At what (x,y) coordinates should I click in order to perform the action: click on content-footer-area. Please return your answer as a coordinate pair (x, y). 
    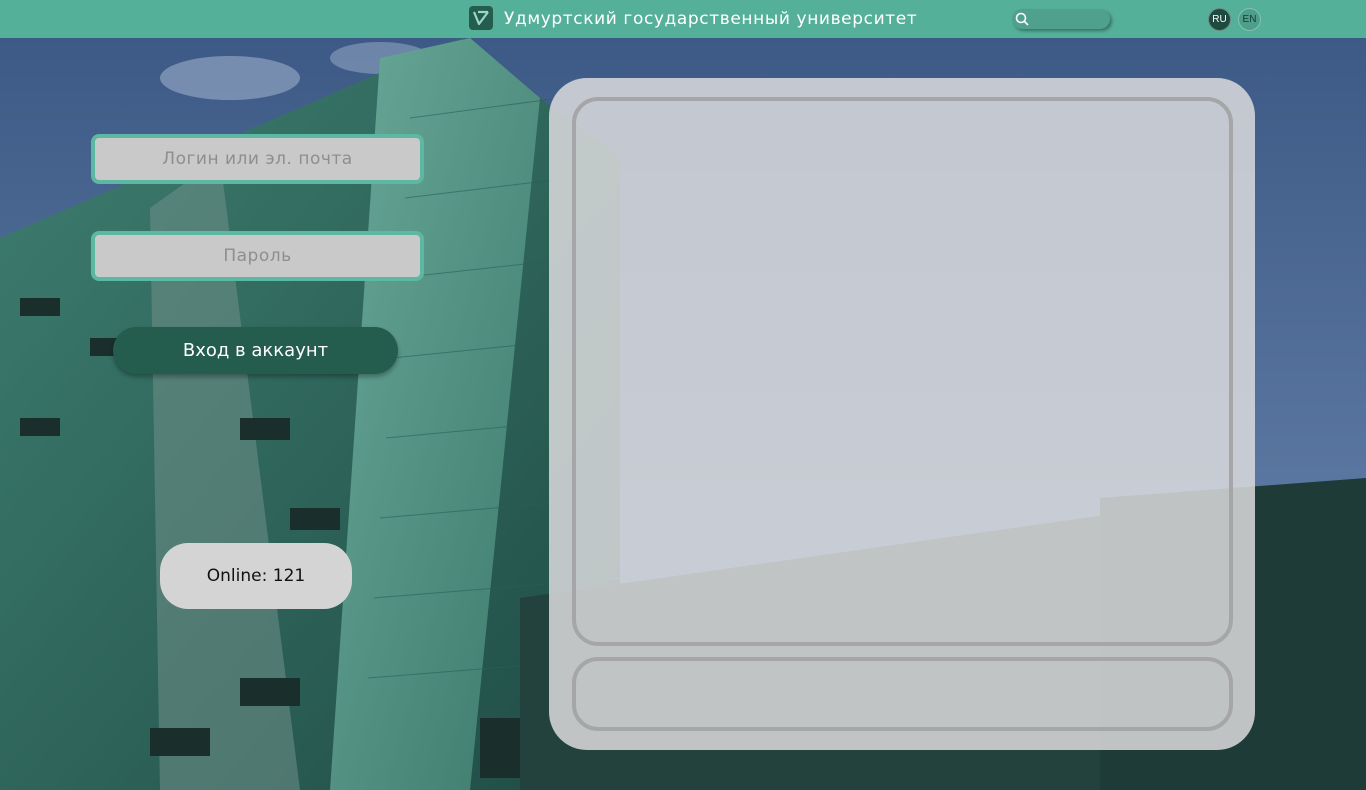
    Looking at the image, I should click on (902, 694).